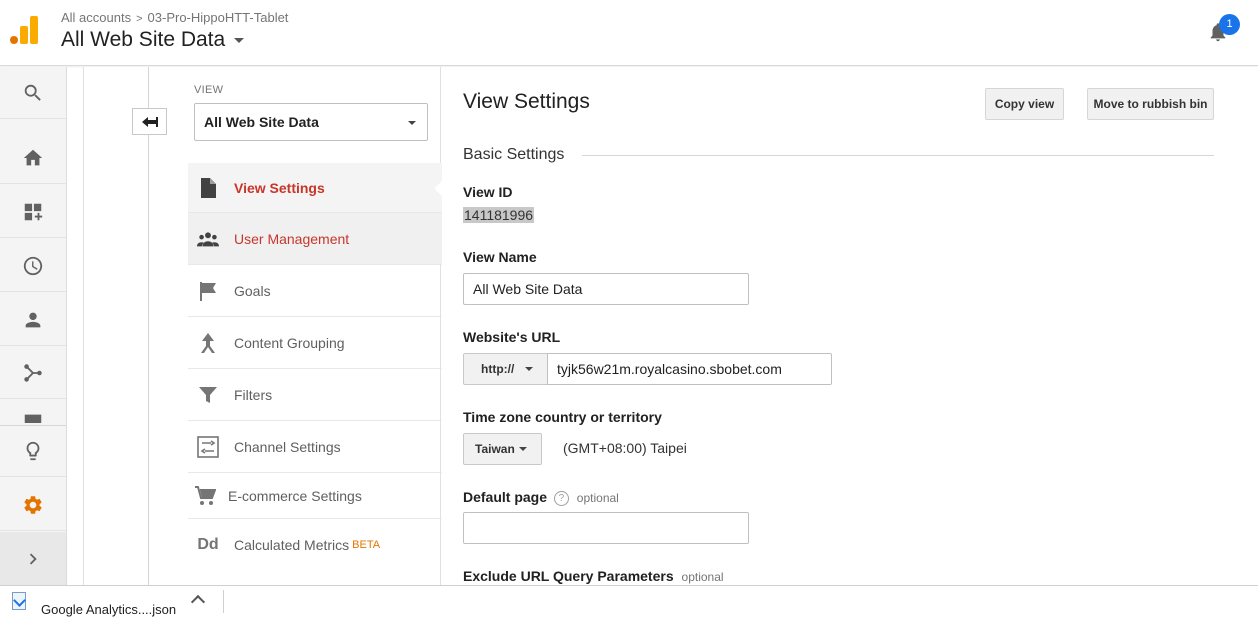  Describe the element at coordinates (606, 528) in the screenshot. I see `default-page-input` at that location.